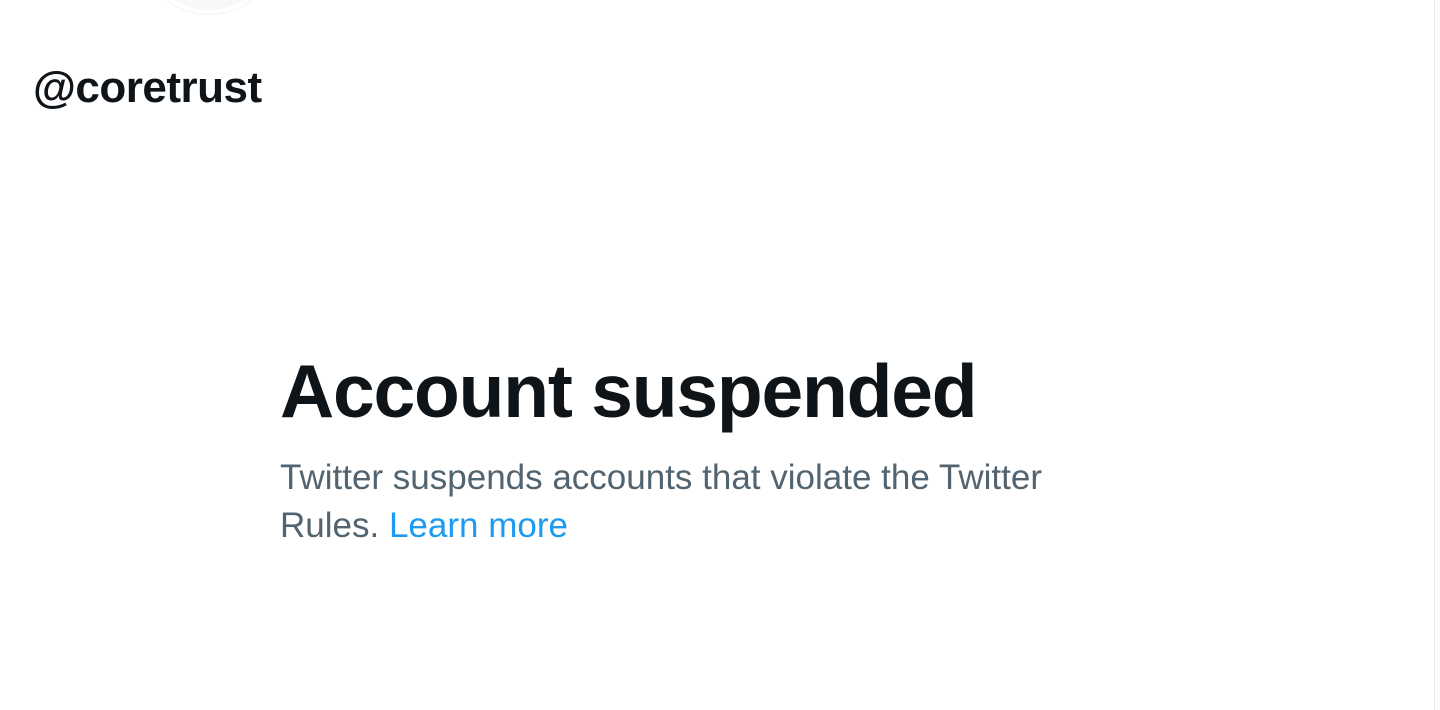  I want to click on profile-handle: @coretrust, so click(147, 87).